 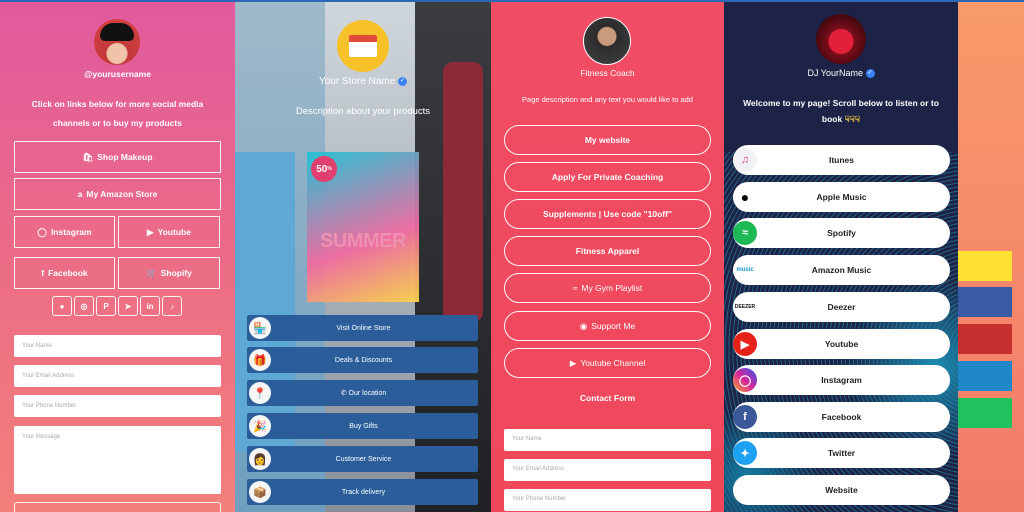 I want to click on pointing-hand-icon: ☟☟☟, so click(x=852, y=119).